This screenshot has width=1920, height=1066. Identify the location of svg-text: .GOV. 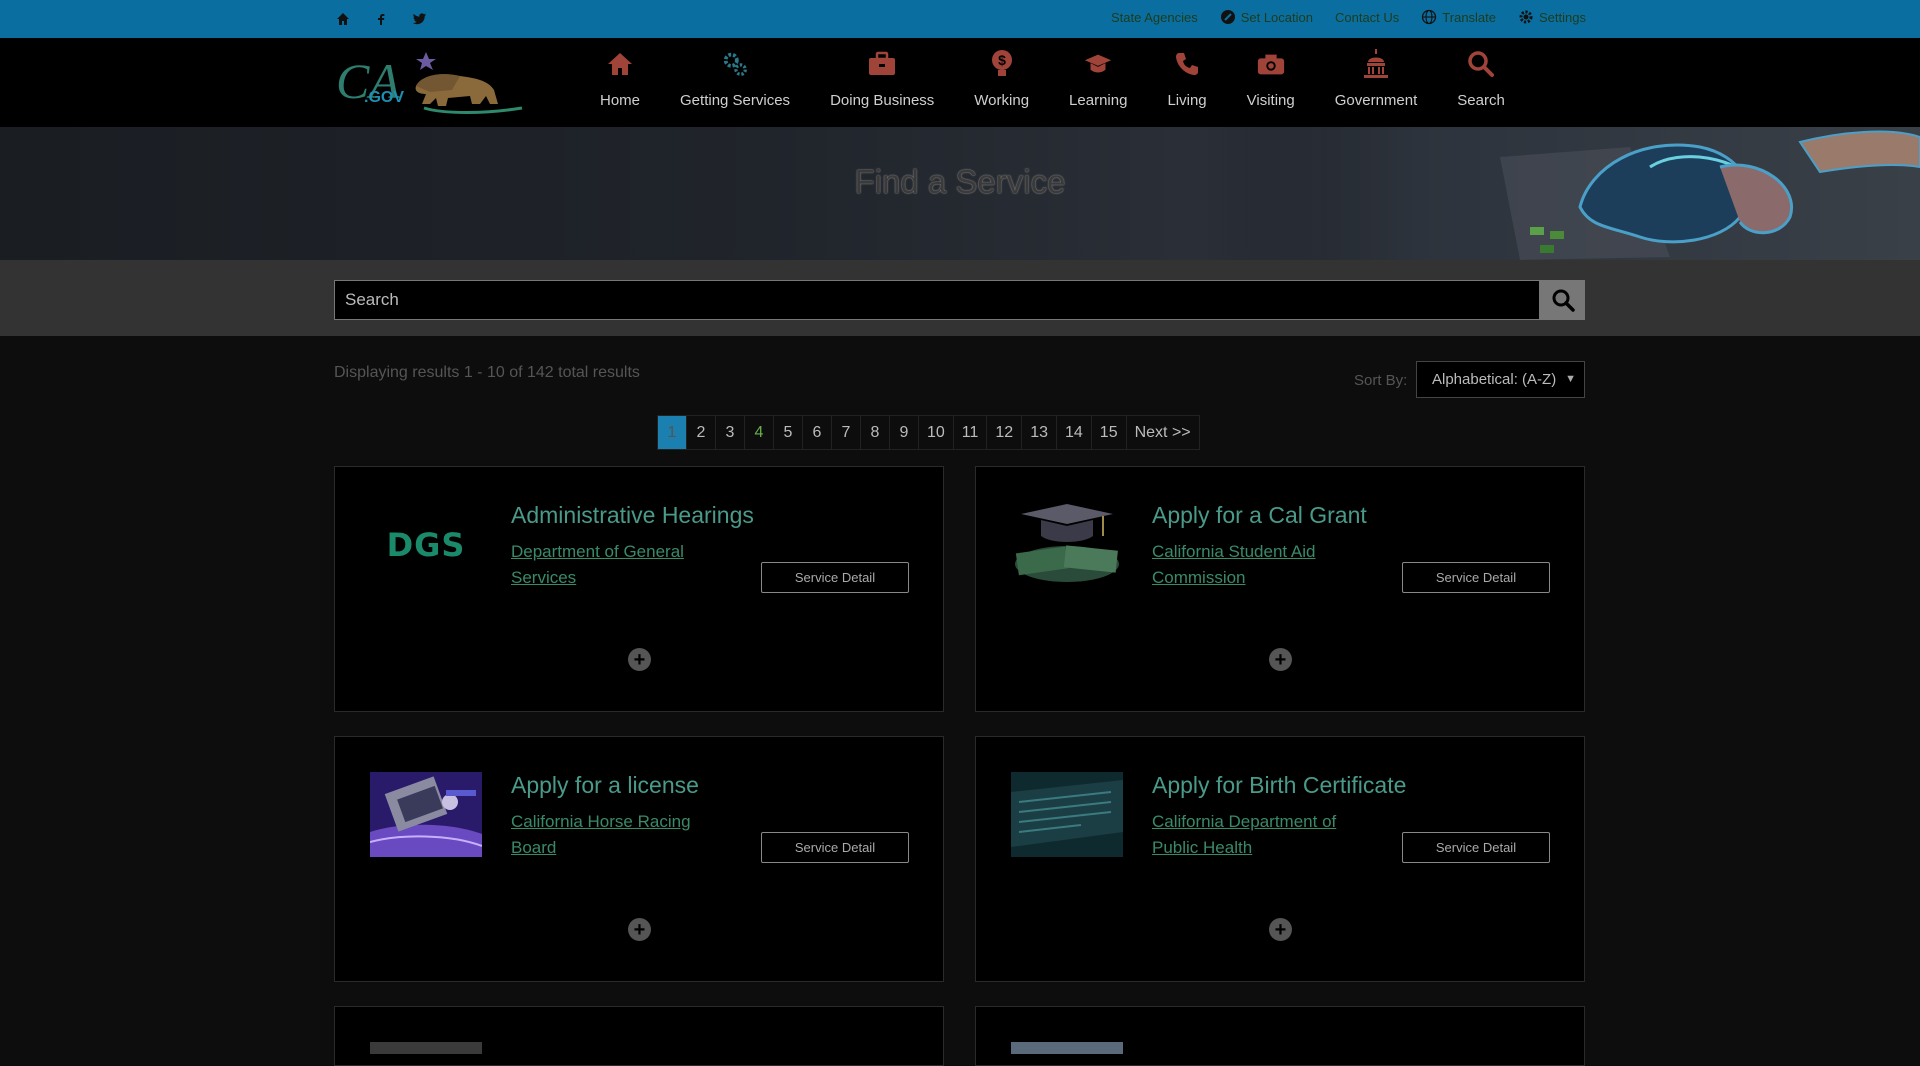
(384, 97).